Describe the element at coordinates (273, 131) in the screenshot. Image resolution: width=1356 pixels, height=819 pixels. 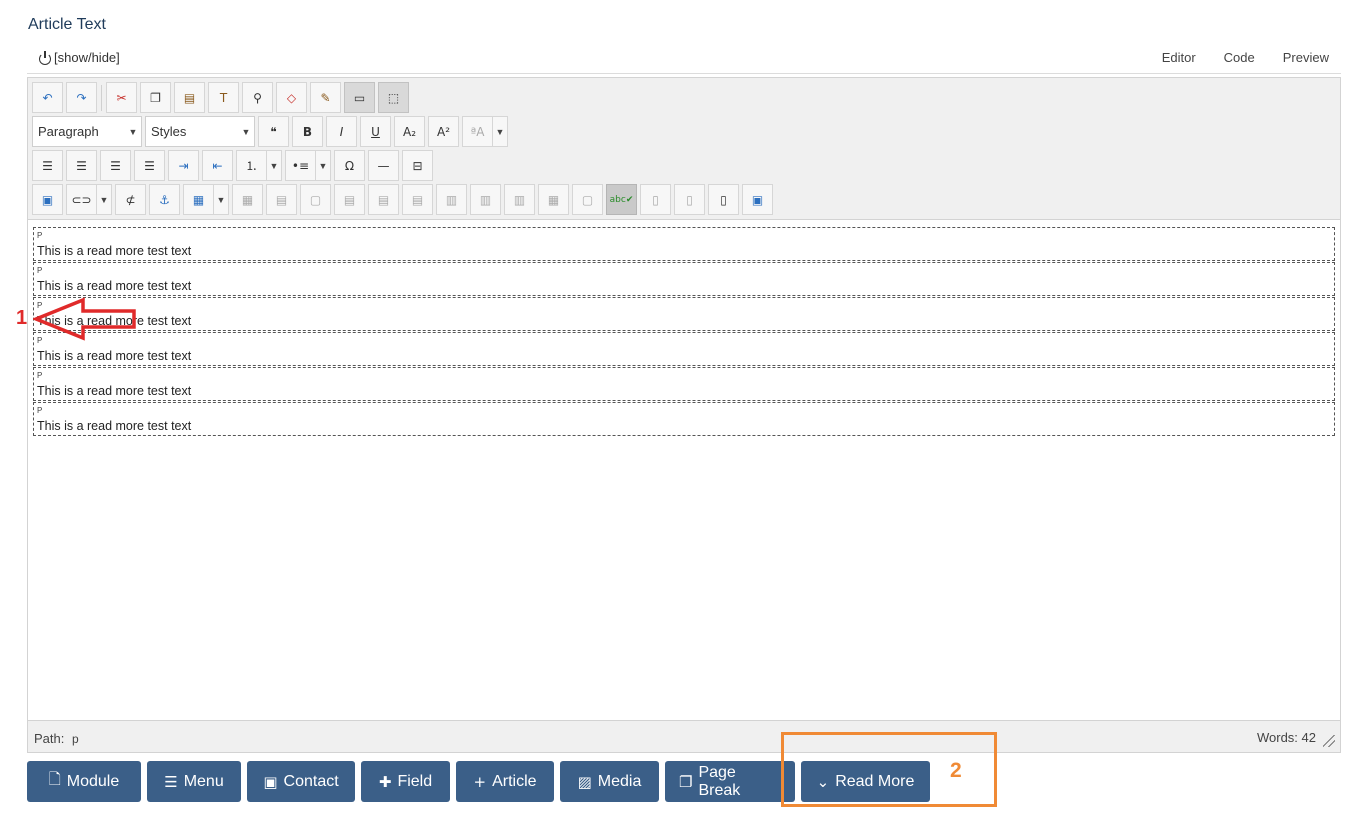
I see `blockquote-icon: ❝` at that location.